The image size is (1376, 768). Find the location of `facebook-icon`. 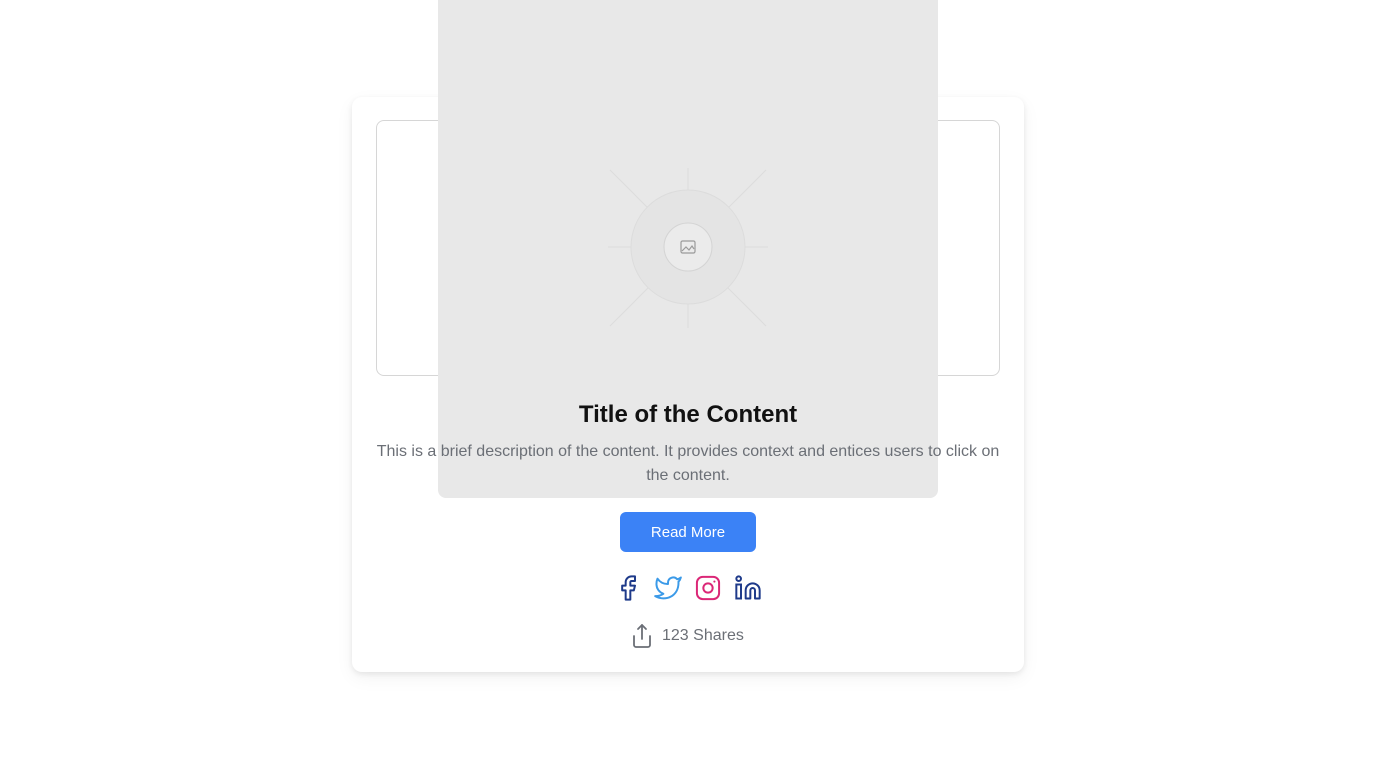

facebook-icon is located at coordinates (628, 588).